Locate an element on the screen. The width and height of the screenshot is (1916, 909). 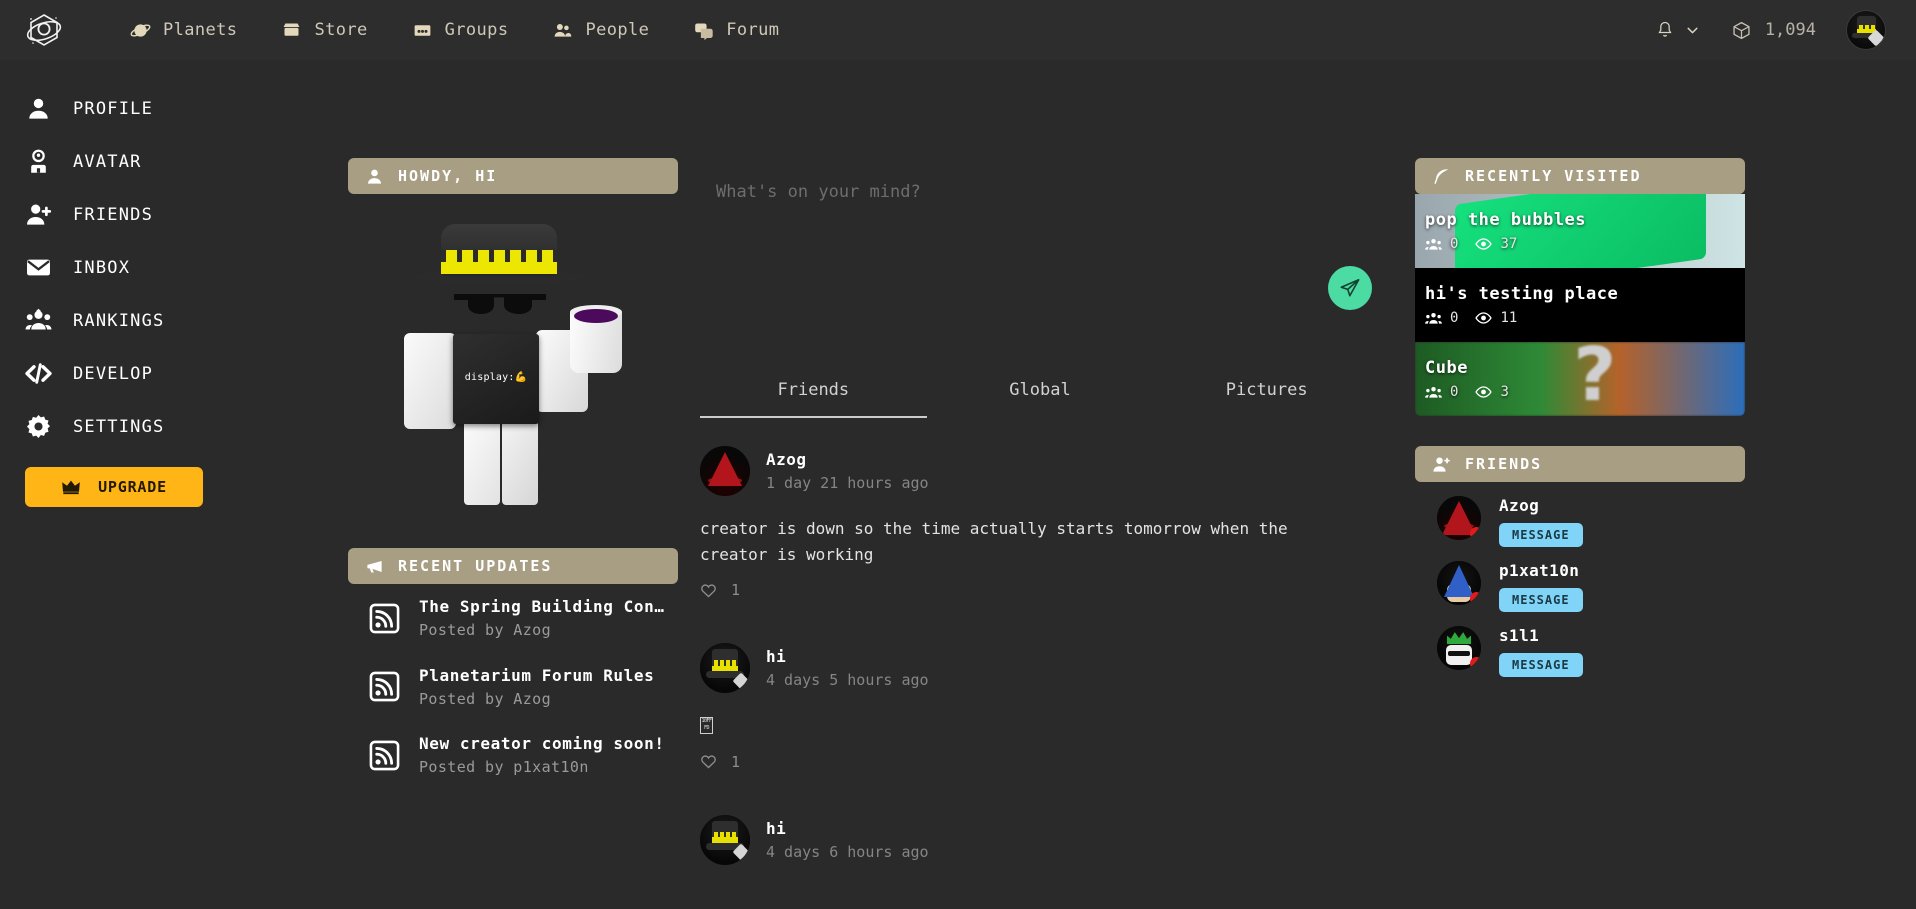
notifications-button is located at coordinates (1678, 30).